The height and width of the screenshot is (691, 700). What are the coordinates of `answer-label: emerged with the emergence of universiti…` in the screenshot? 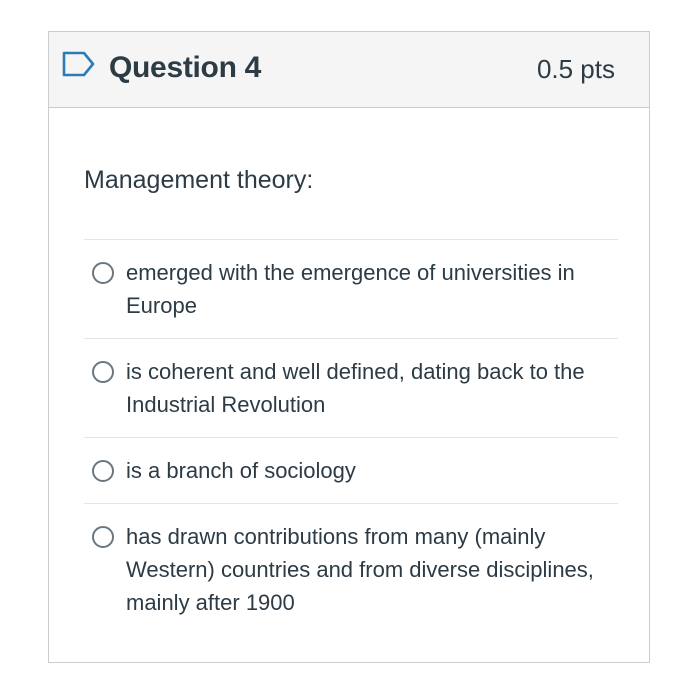 It's located at (371, 289).